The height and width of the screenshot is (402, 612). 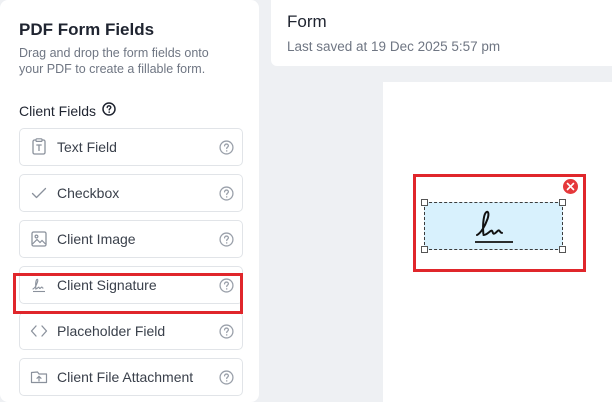 What do you see at coordinates (111, 331) in the screenshot?
I see `field-item-label: Placeholder Field` at bounding box center [111, 331].